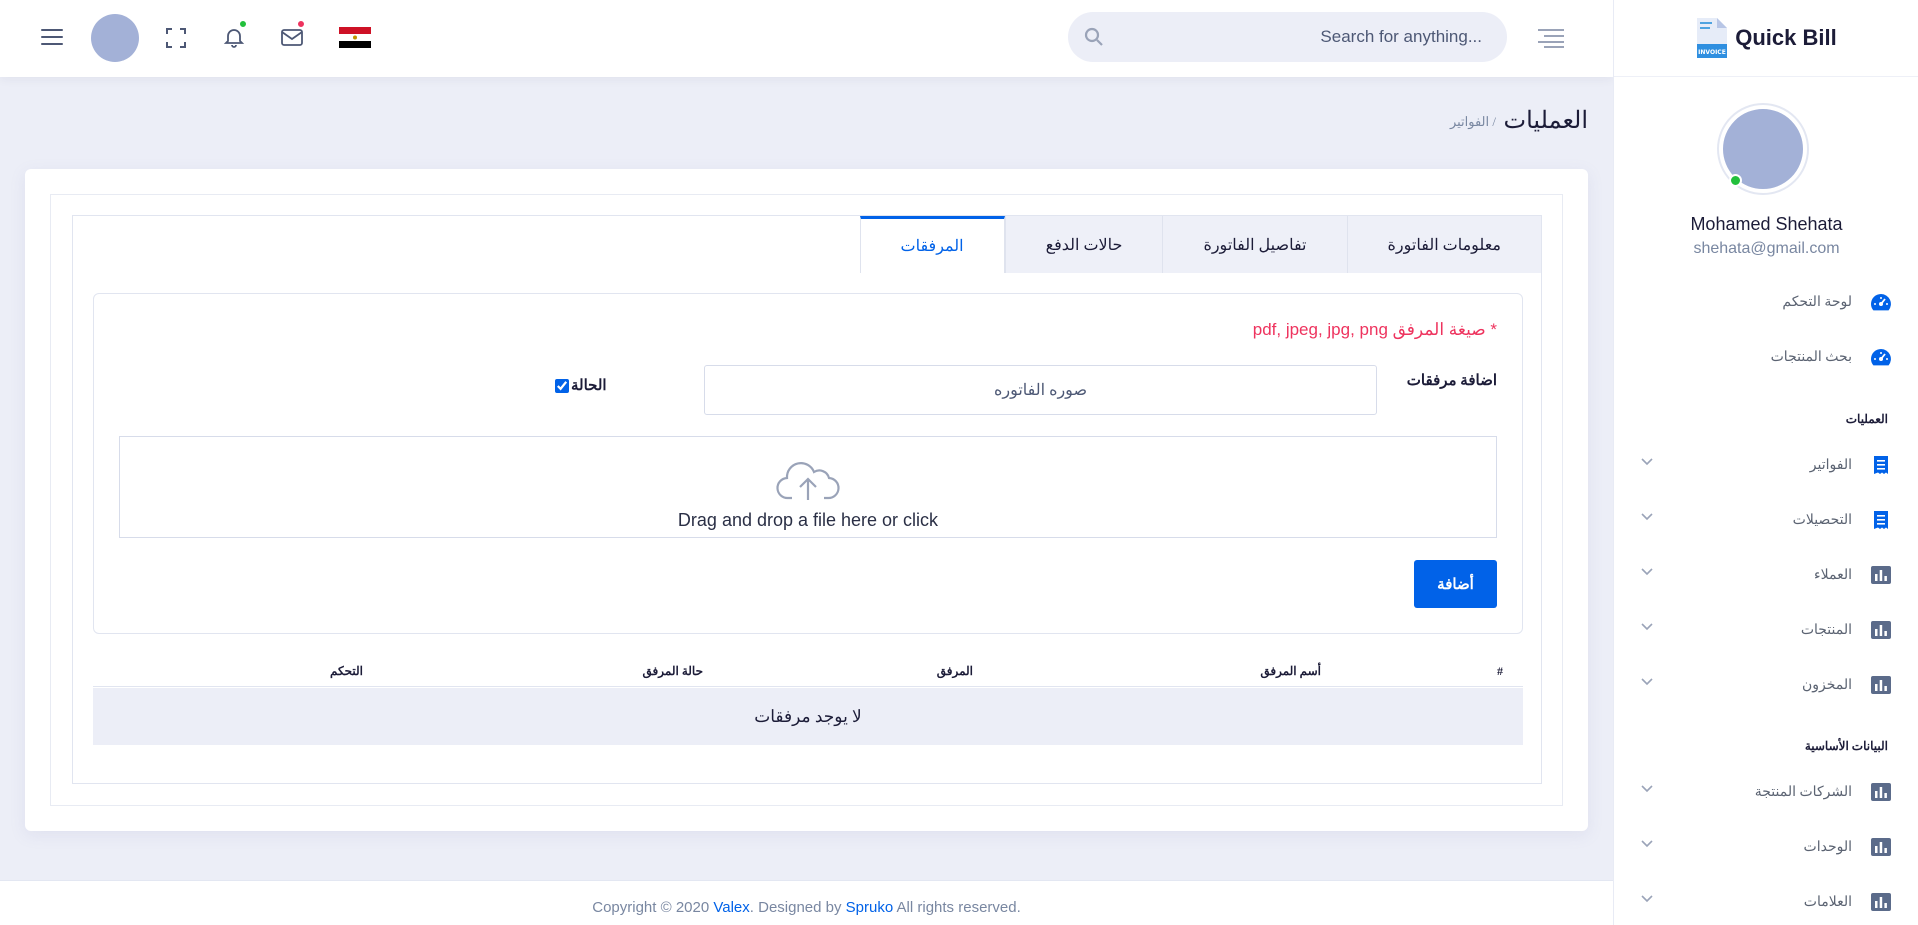 This screenshot has height=925, width=1918. Describe the element at coordinates (797, 907) in the screenshot. I see `footer-designed-by: . Designed by` at that location.